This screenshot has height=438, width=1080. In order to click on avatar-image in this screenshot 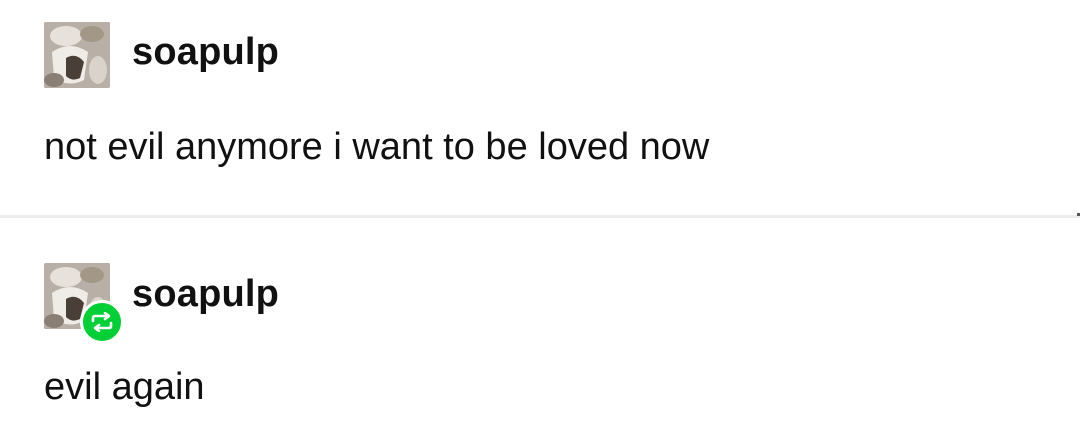, I will do `click(77, 55)`.